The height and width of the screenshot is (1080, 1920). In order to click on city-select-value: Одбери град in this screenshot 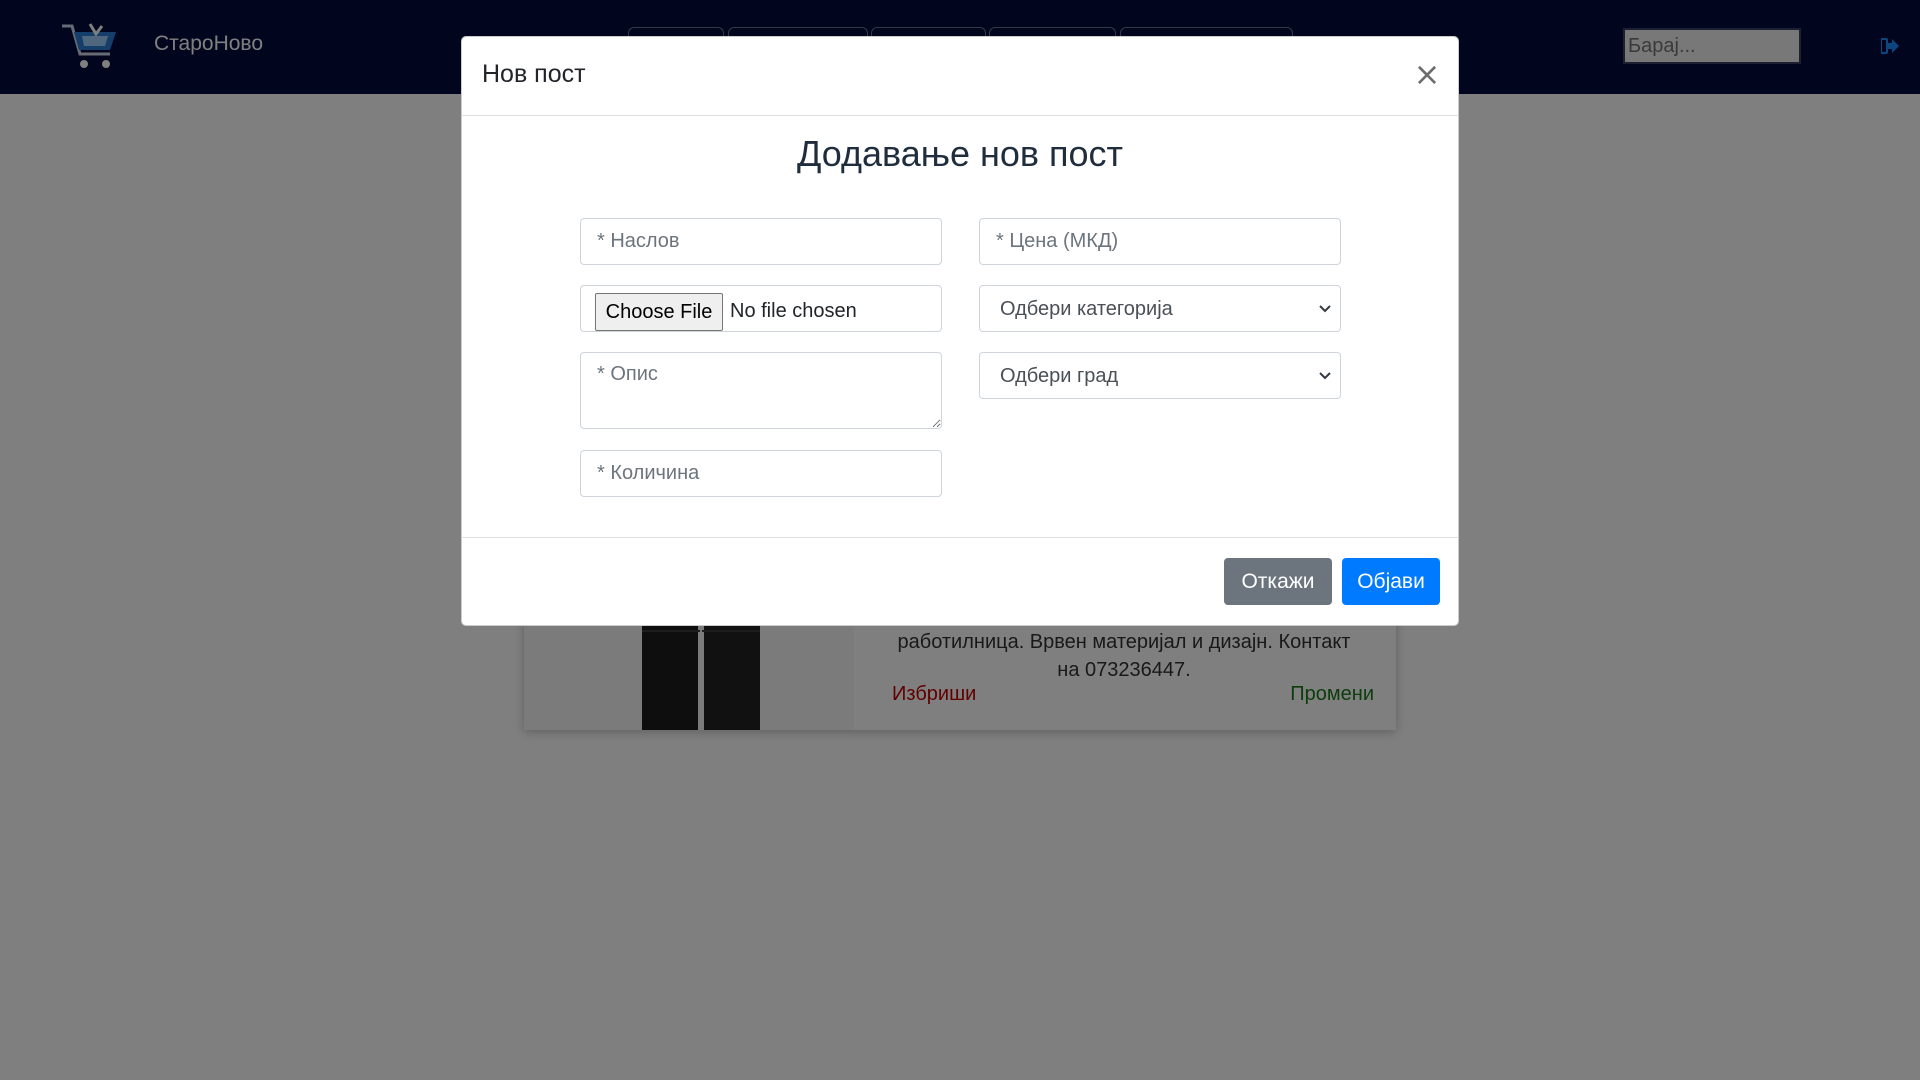, I will do `click(1059, 376)`.